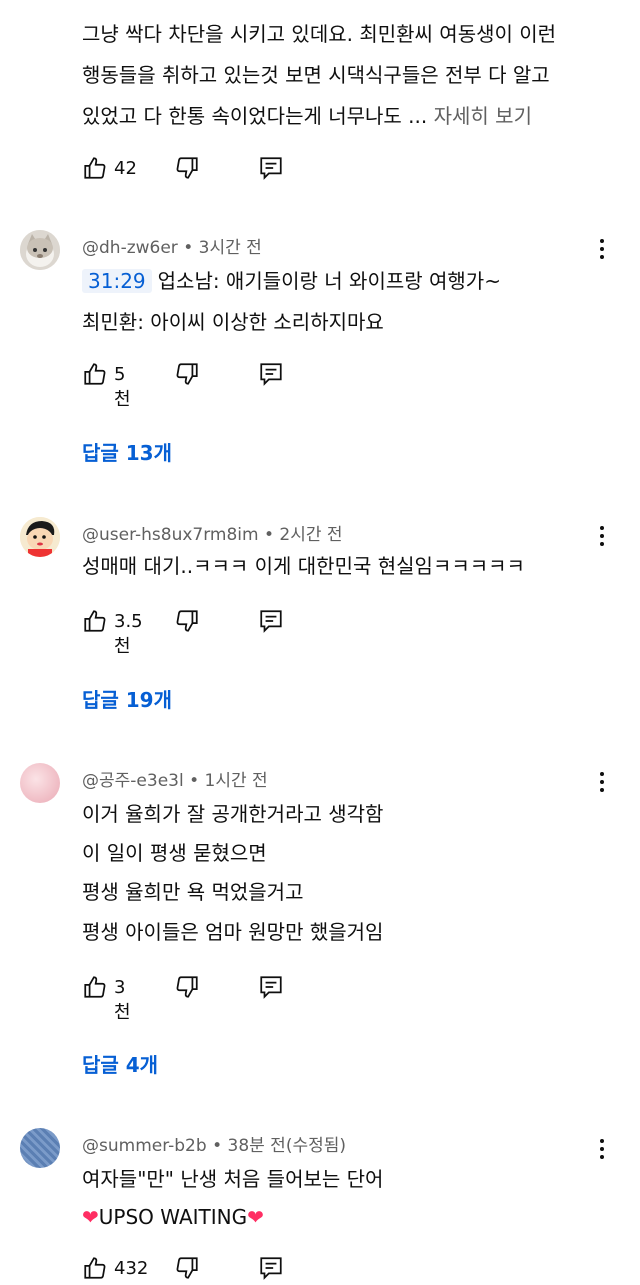 The height and width of the screenshot is (1285, 640). I want to click on view-replies-button: 답글 4개, so click(120, 1063).